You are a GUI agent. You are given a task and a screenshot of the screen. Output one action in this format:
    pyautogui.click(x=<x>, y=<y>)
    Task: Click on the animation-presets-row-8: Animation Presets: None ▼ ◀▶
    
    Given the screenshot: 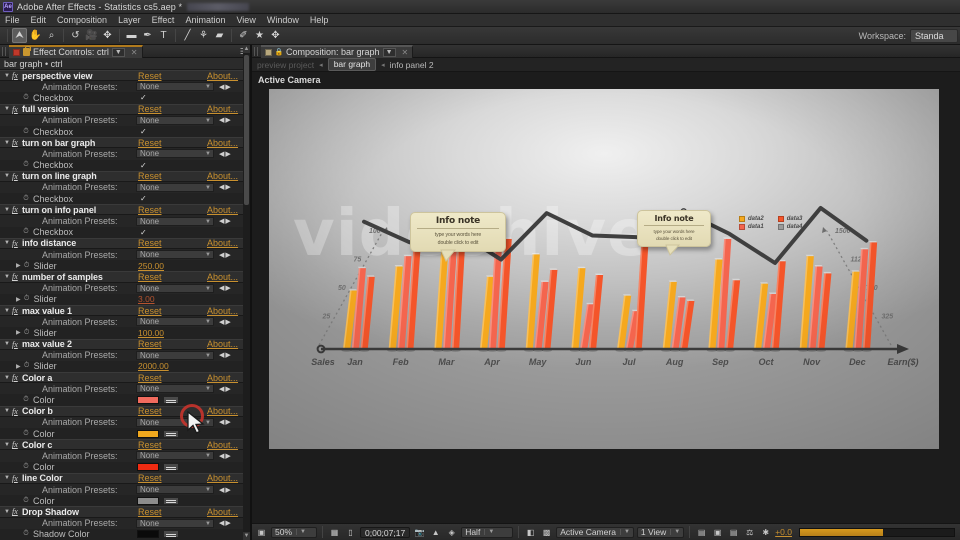 What is the action you would take?
    pyautogui.click(x=125, y=355)
    